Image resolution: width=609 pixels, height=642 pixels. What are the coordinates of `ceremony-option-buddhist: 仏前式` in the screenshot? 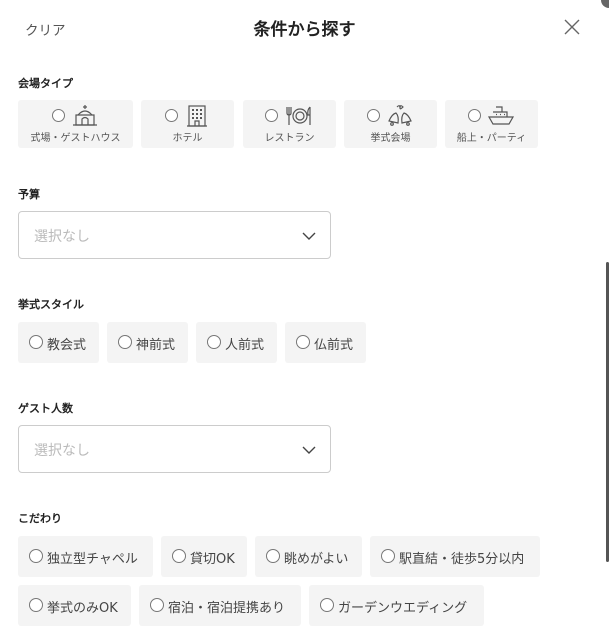 It's located at (325, 342).